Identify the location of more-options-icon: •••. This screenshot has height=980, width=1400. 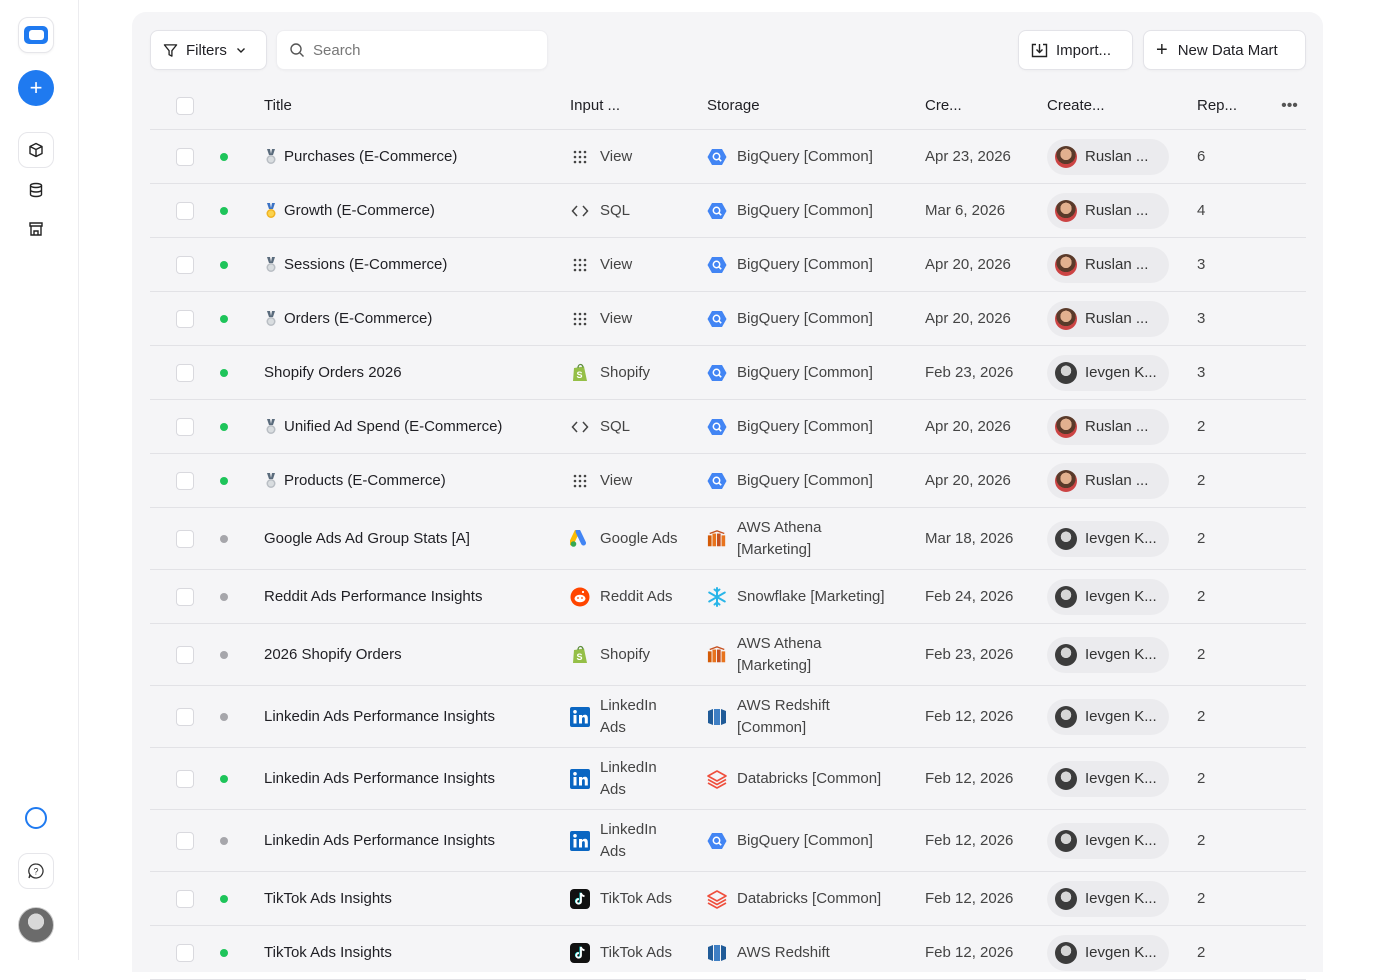
(1289, 106).